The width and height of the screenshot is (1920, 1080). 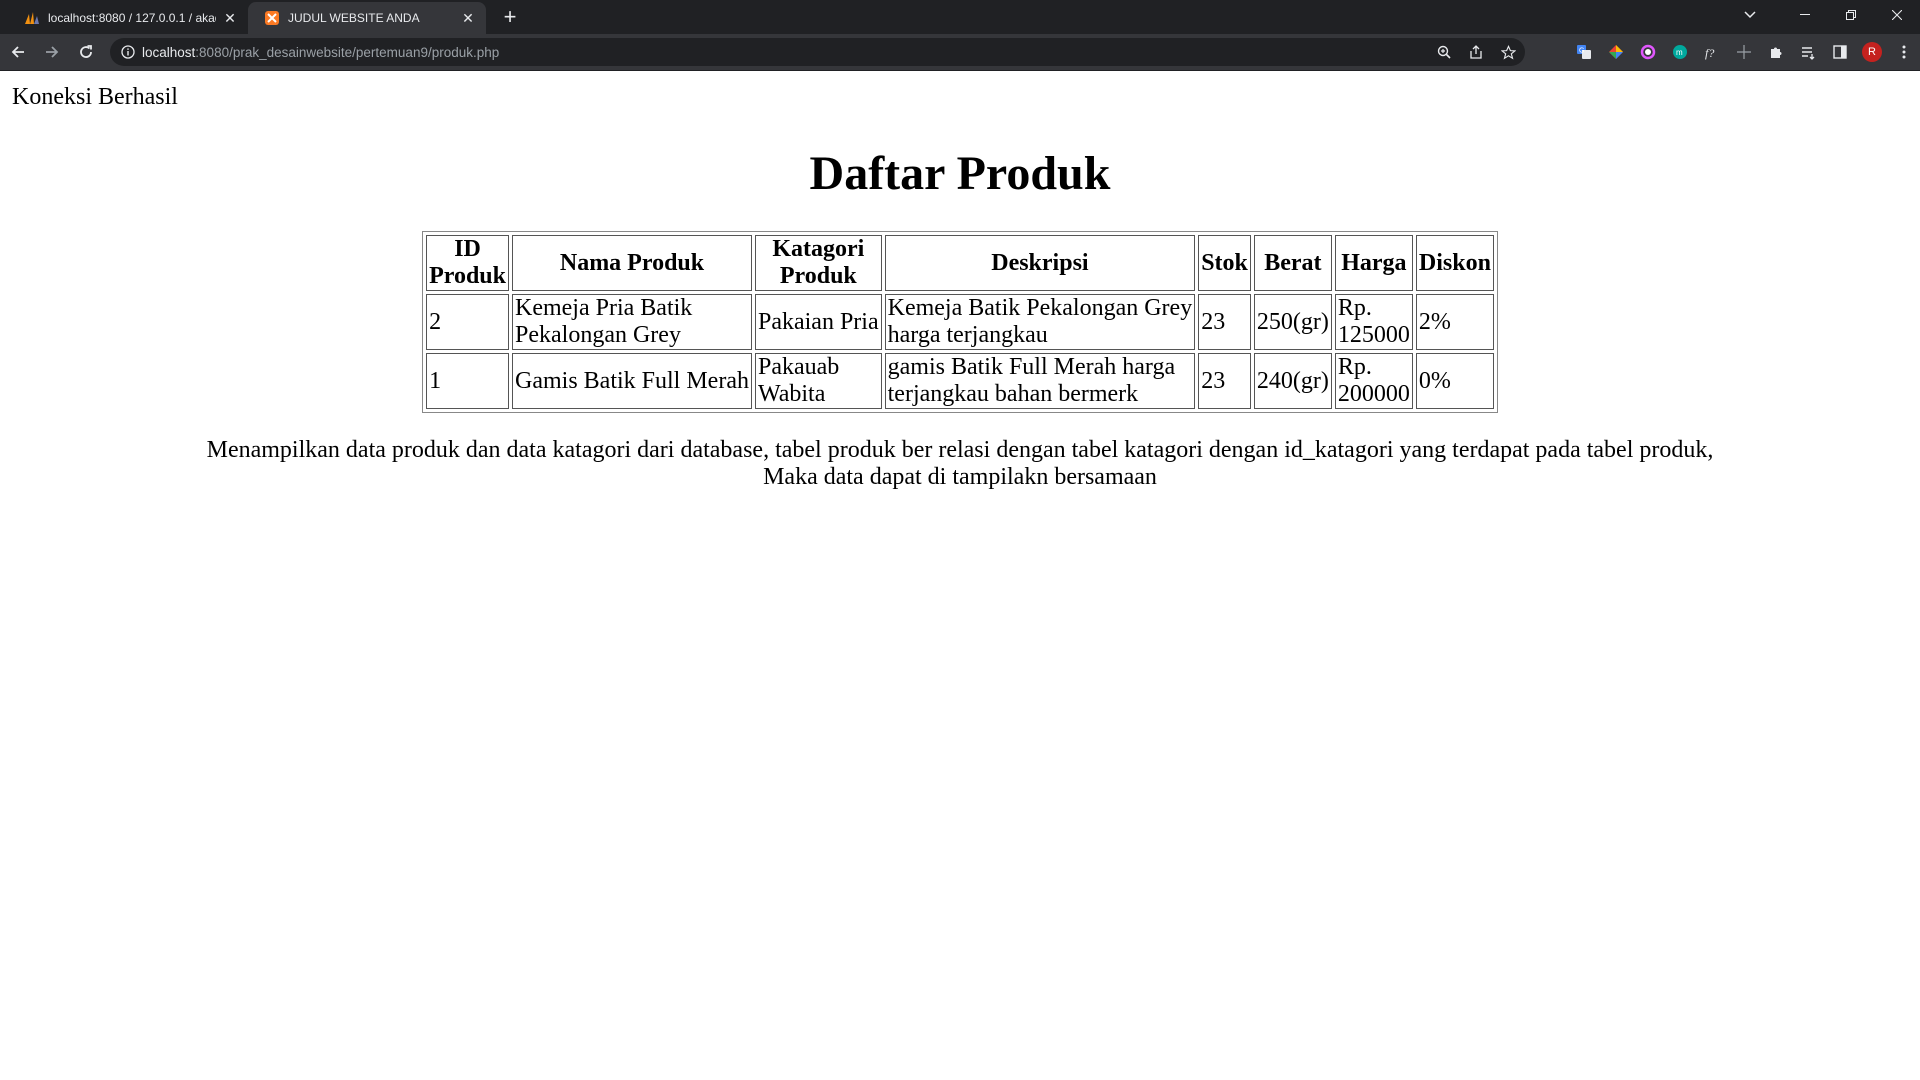 What do you see at coordinates (632, 322) in the screenshot?
I see `table-cell: Kemeja Pria Batik Pekalongan Grey` at bounding box center [632, 322].